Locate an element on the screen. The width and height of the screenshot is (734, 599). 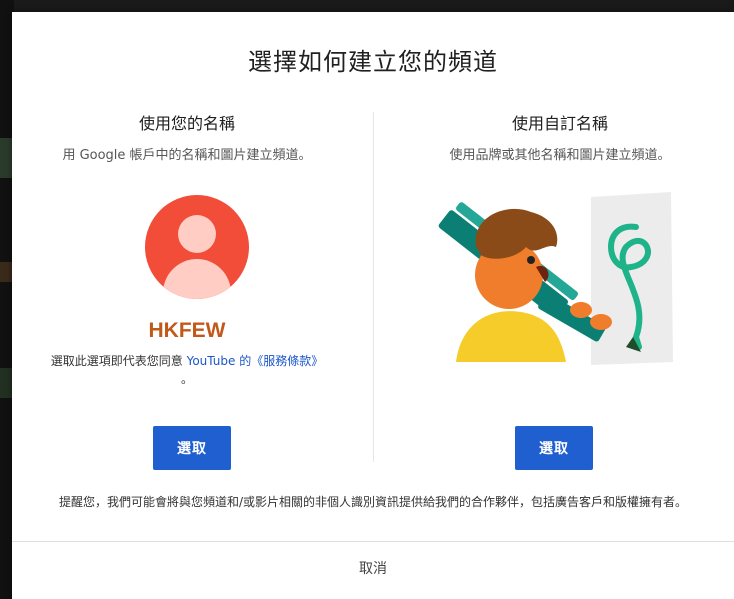
avatar-icon is located at coordinates (197, 247).